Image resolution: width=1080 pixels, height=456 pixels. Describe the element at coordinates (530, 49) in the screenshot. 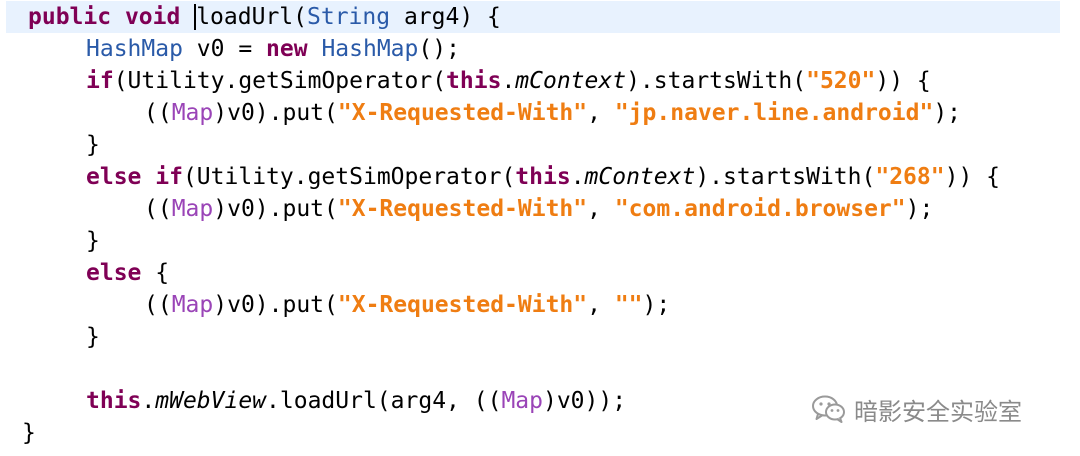

I see `code-line-2: HashMap v0 = new HashMap();` at that location.